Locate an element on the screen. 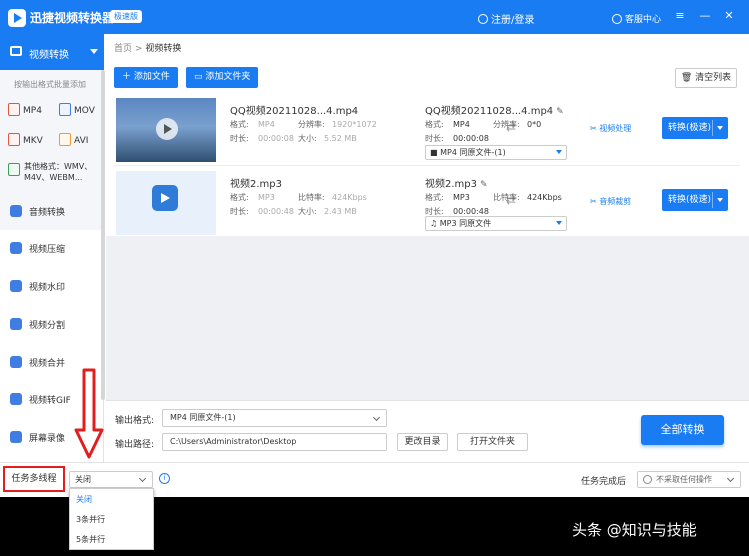 This screenshot has height=556, width=749. sidebar-item-split: 视频分割 is located at coordinates (52, 324).